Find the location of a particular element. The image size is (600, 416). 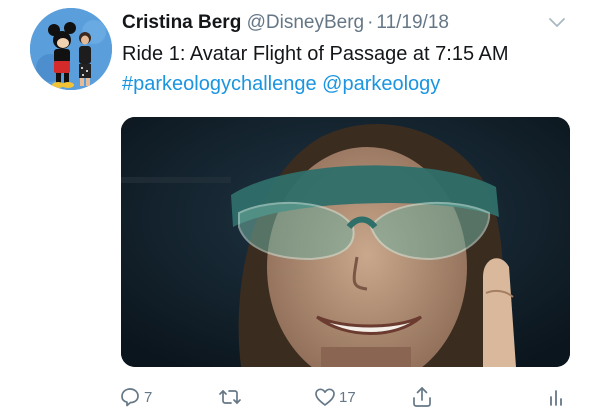

user-handle: @DisneyBerg is located at coordinates (306, 22).